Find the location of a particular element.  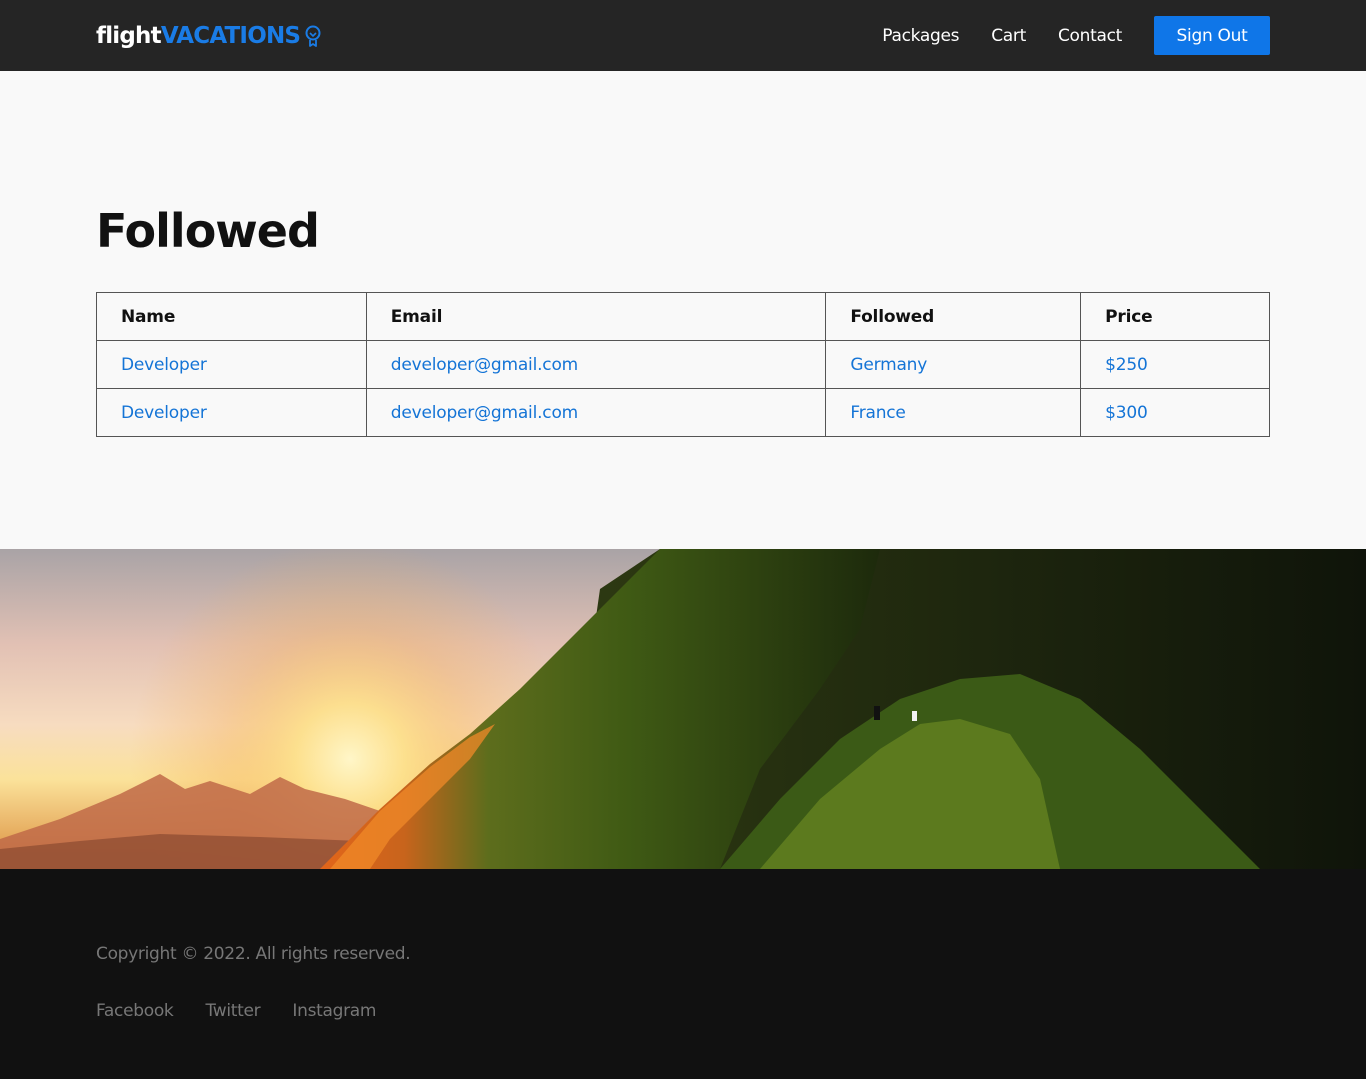

table-header-row: Name Email Followed Price is located at coordinates (683, 316).